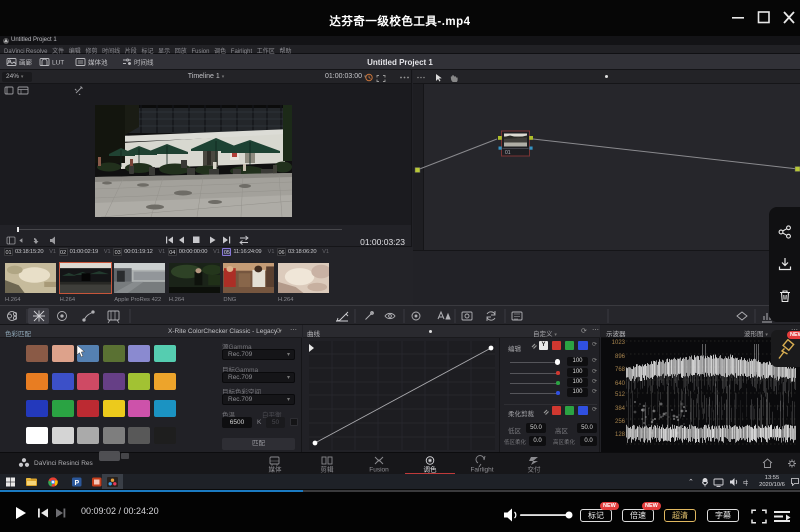 This screenshot has width=800, height=532. Describe the element at coordinates (745, 482) in the screenshot. I see `svg-text: 中` at that location.